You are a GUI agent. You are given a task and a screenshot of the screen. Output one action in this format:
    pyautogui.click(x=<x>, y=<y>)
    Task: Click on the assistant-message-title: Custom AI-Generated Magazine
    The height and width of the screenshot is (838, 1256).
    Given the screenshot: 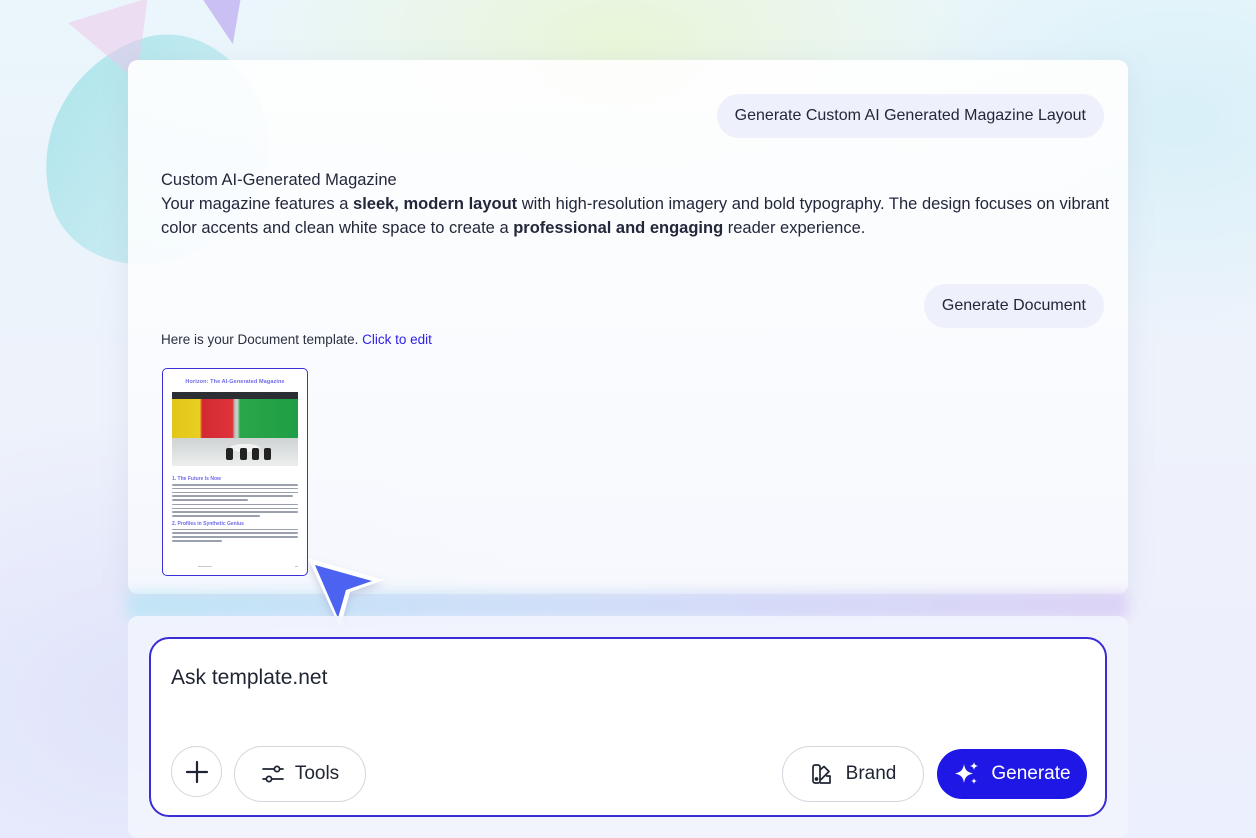 What is the action you would take?
    pyautogui.click(x=279, y=180)
    